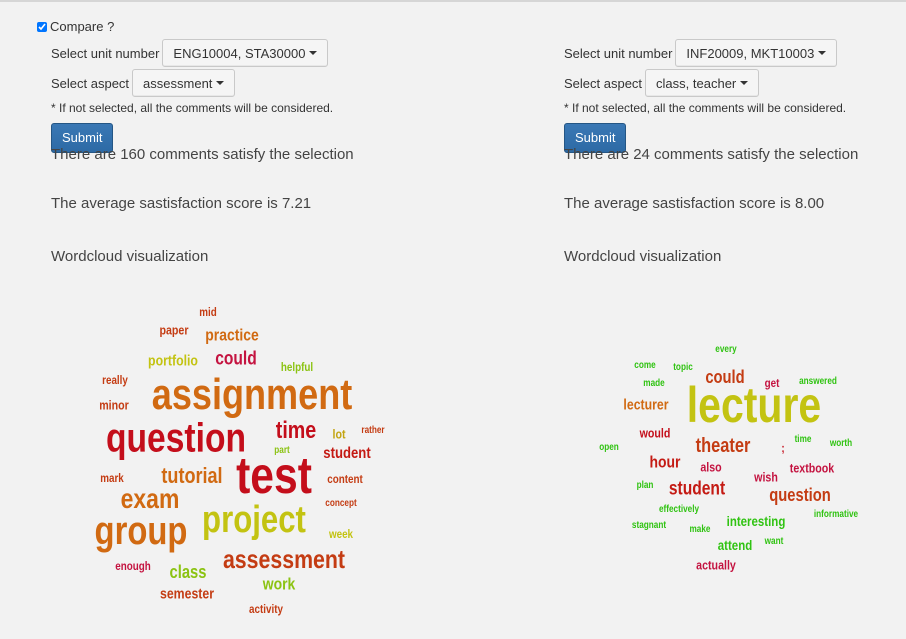 The width and height of the screenshot is (906, 639). Describe the element at coordinates (646, 405) in the screenshot. I see `right-wordcloud-word: lecturer` at that location.